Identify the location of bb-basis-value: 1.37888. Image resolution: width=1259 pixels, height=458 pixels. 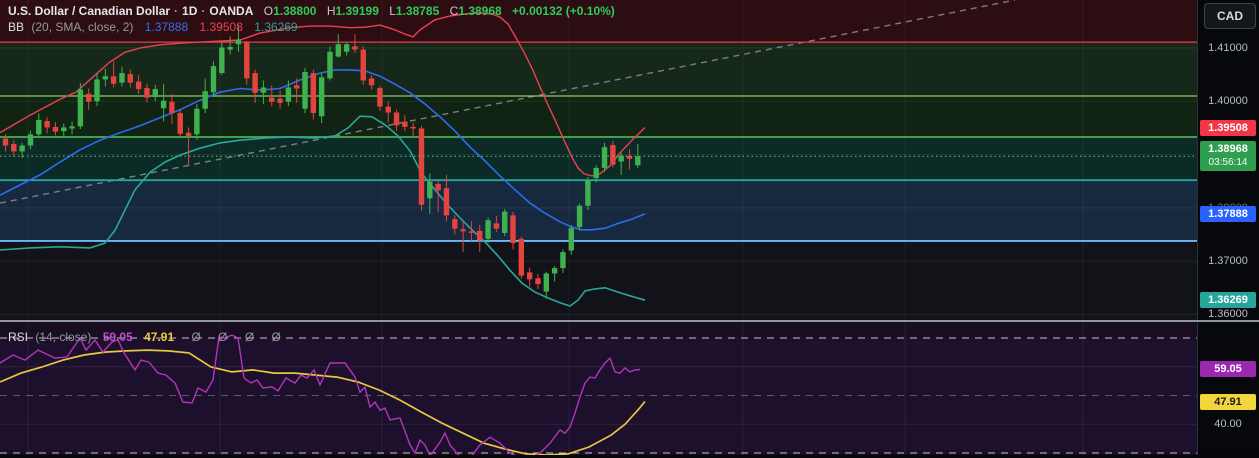
(166, 27).